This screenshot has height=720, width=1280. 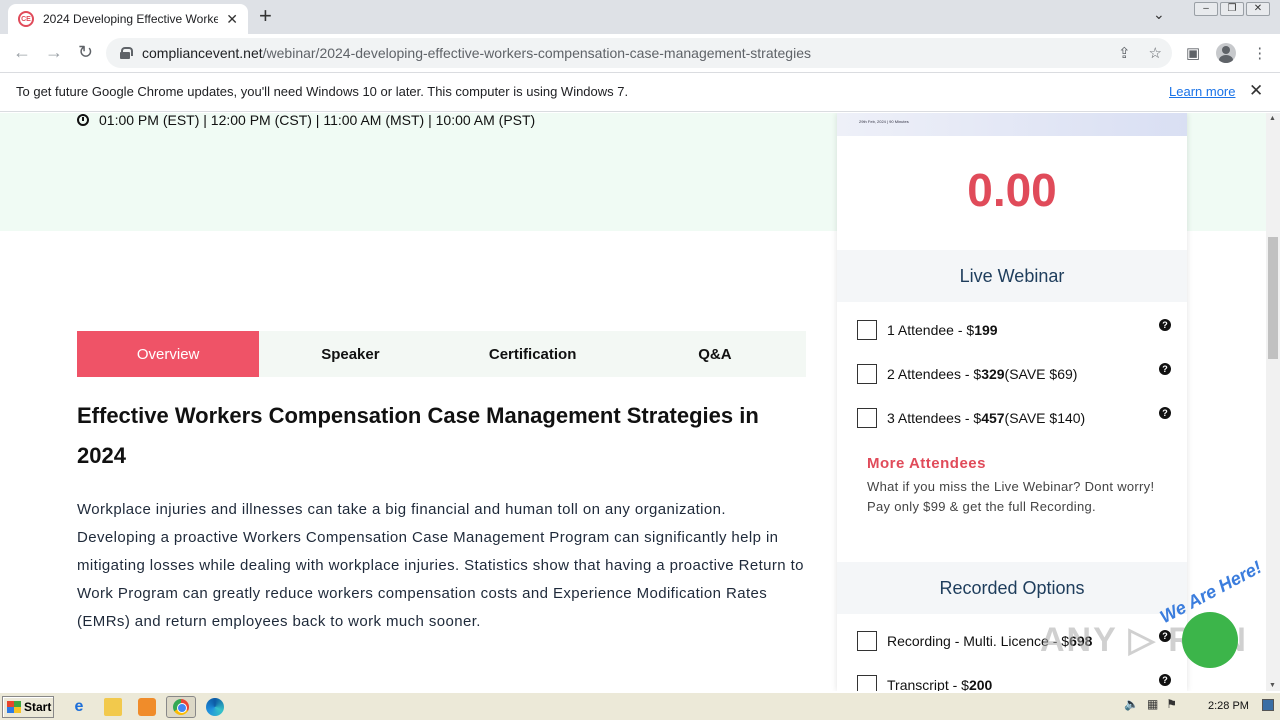 I want to click on scrollbar-thumb, so click(x=1273, y=298).